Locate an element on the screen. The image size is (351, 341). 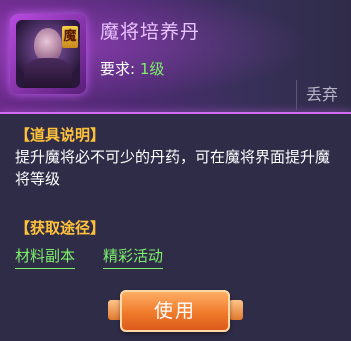
description-text: 提升魔将必不可少的丹药，可在魔将界面提升魔将等级 is located at coordinates (173, 168).